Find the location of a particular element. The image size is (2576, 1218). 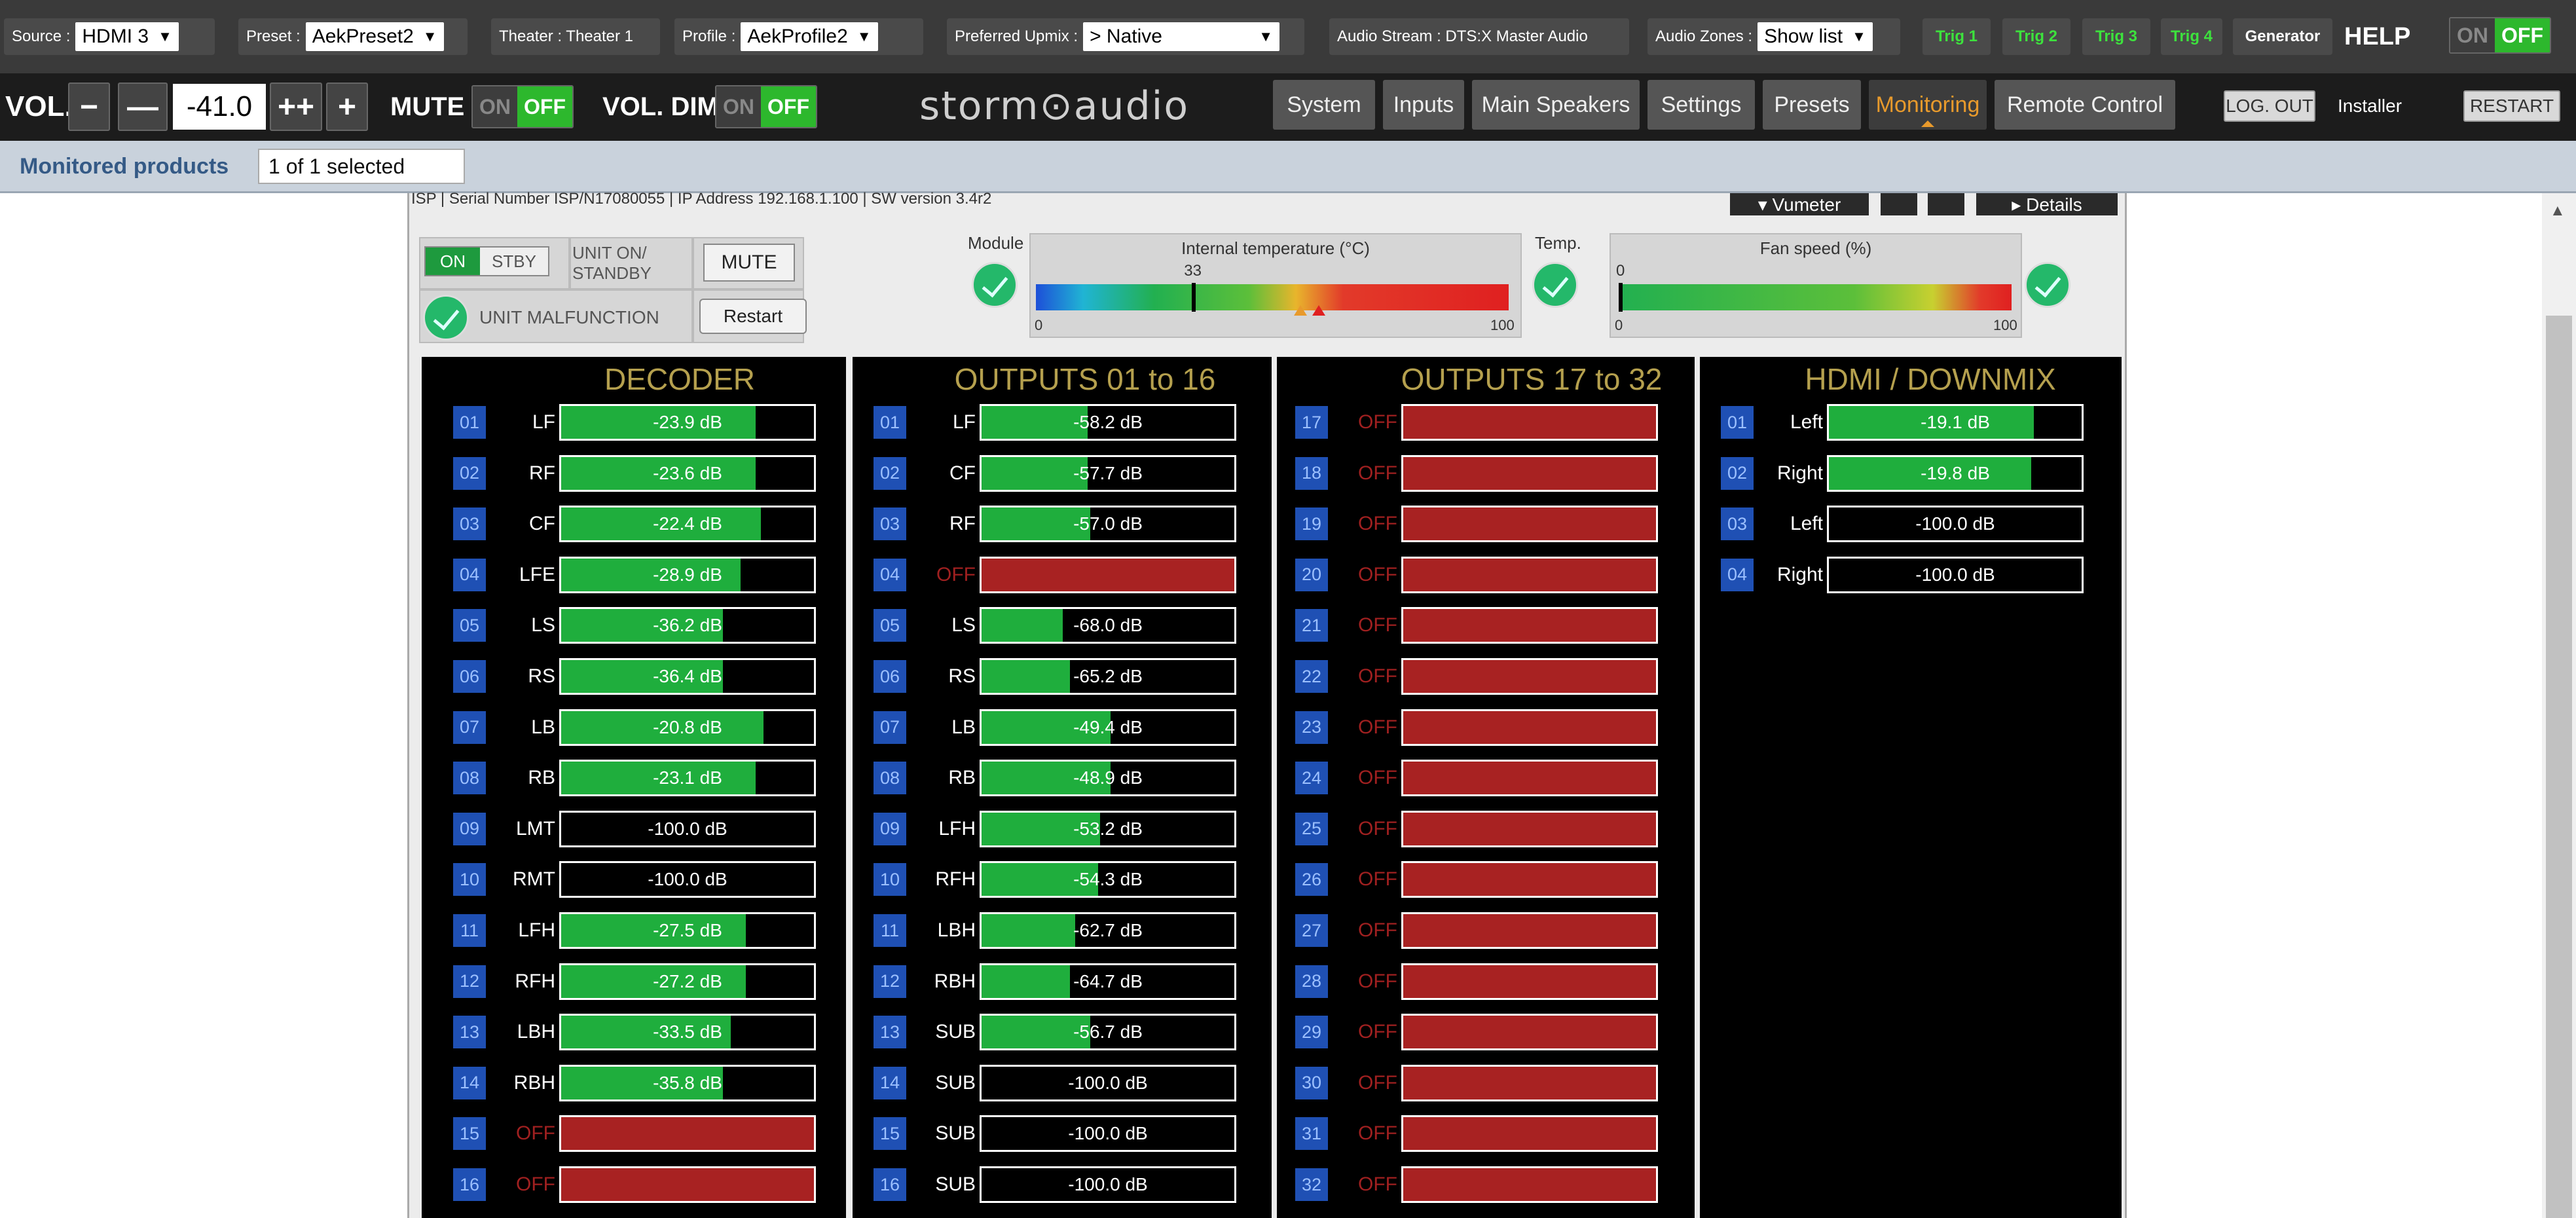

scrollbar-thumb is located at coordinates (2559, 767).